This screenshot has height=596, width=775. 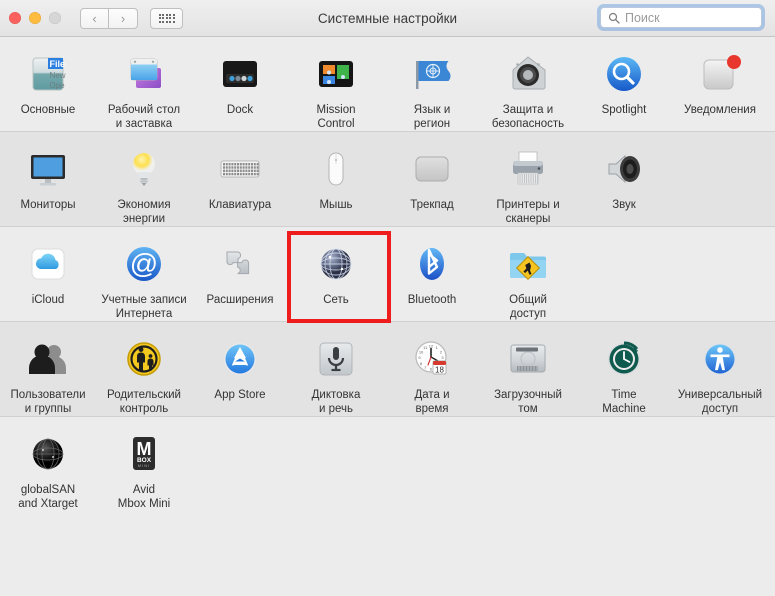 What do you see at coordinates (48, 454) in the screenshot?
I see `globalsan-globe-icon` at bounding box center [48, 454].